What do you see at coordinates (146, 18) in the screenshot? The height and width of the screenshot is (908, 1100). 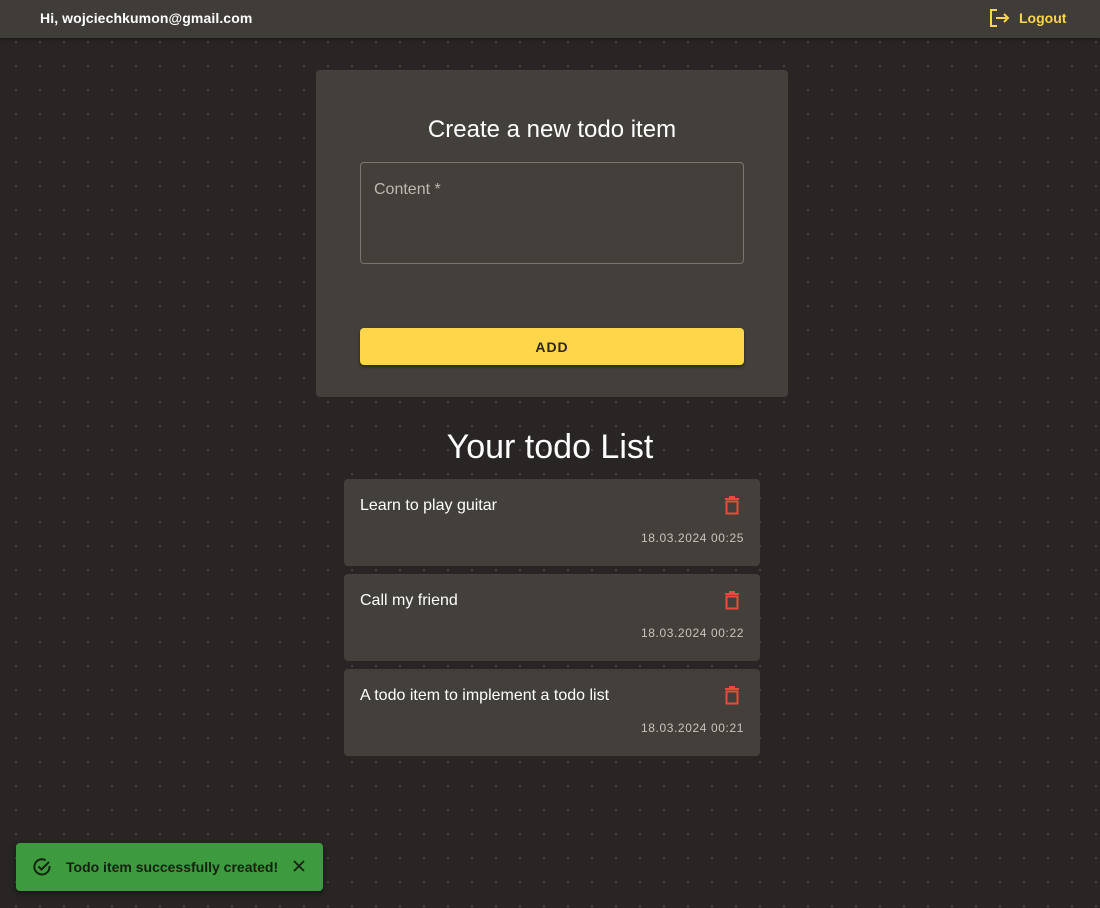 I see `user-greeting: Hi, wojciechkumon@gmail.com` at bounding box center [146, 18].